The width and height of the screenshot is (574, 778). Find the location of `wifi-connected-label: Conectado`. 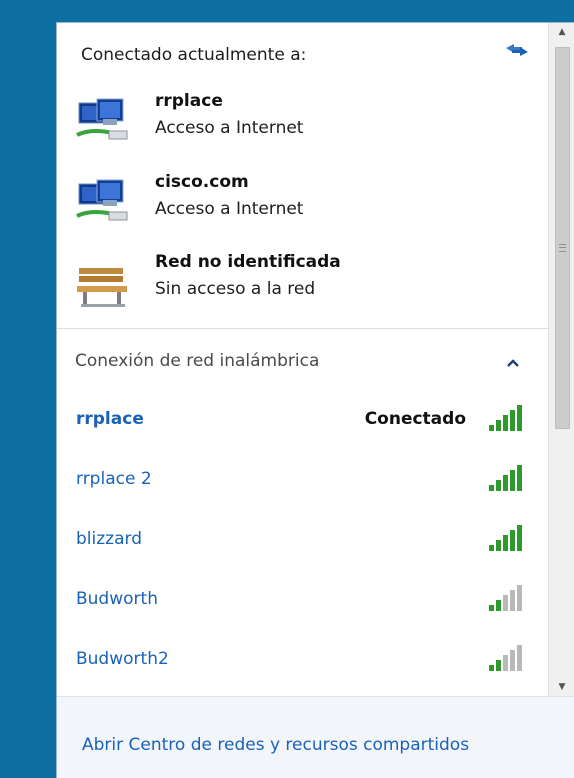

wifi-connected-label: Conectado is located at coordinates (415, 419).